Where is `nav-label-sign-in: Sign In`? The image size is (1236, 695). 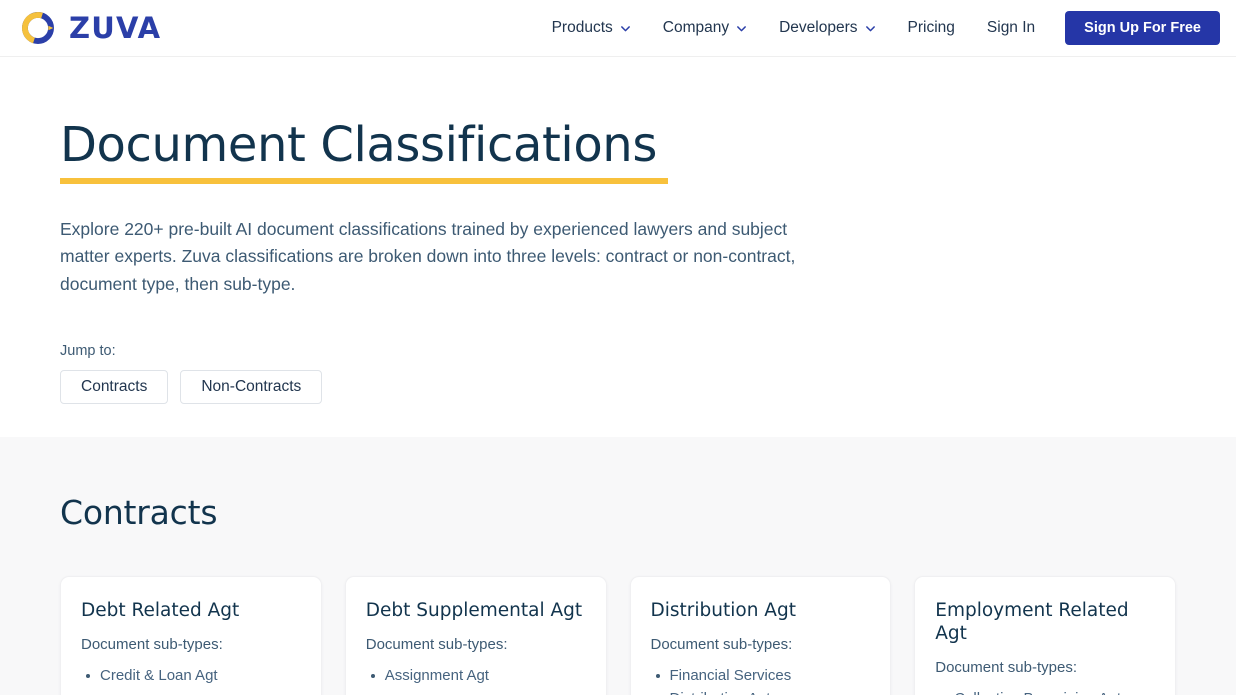
nav-label-sign-in: Sign In is located at coordinates (1011, 28).